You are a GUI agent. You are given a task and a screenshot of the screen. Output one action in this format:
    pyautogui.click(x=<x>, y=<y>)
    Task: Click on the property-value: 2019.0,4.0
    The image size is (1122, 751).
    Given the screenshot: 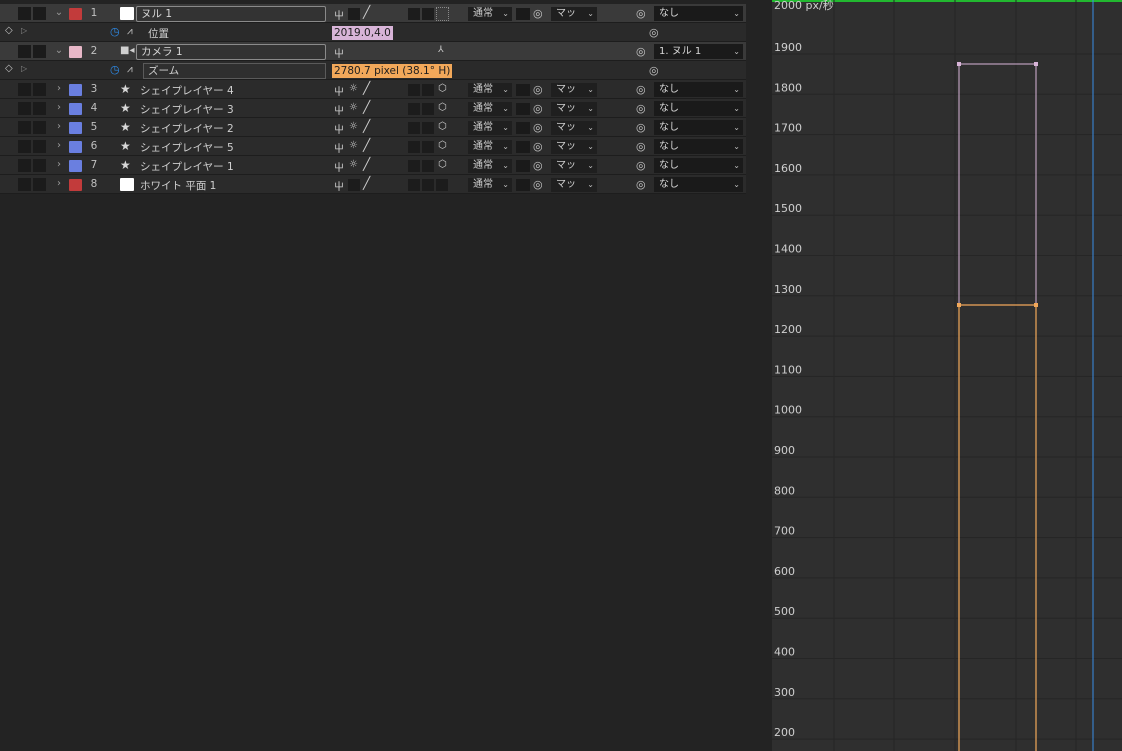 What is the action you would take?
    pyautogui.click(x=362, y=33)
    